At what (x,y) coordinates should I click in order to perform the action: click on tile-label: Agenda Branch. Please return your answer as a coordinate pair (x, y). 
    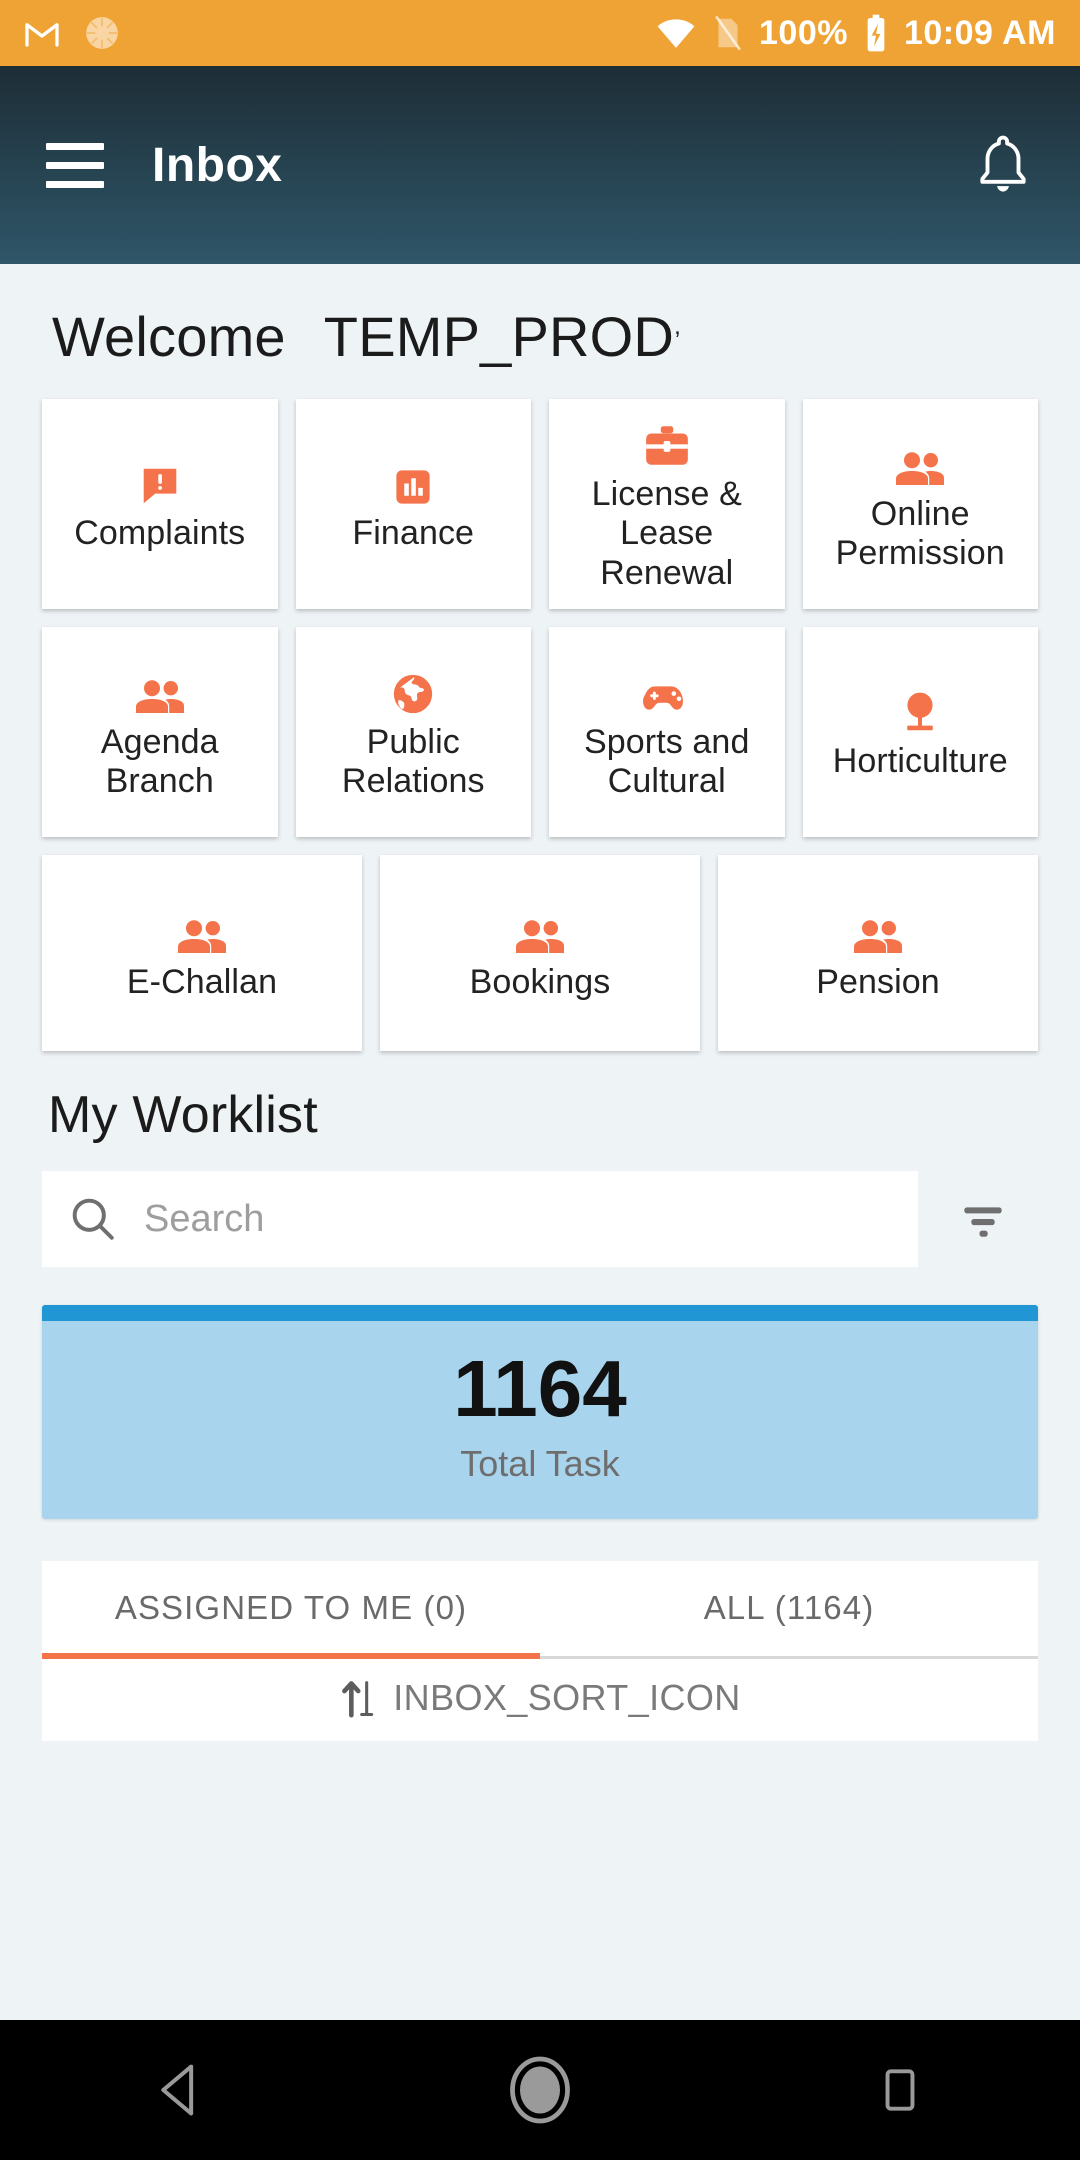
    Looking at the image, I should click on (159, 761).